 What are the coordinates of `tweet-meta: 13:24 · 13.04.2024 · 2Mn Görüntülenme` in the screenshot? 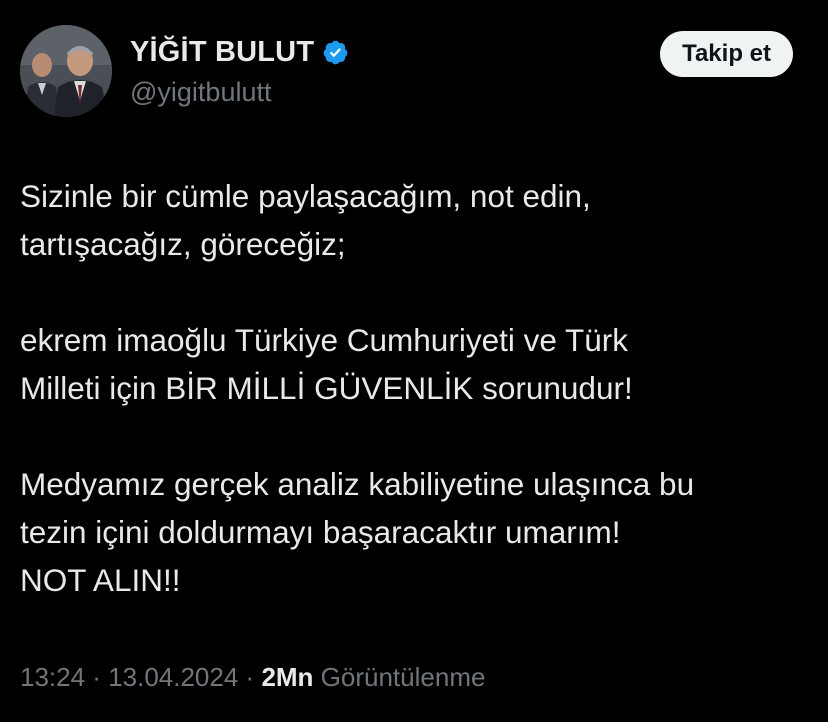 It's located at (252, 677).